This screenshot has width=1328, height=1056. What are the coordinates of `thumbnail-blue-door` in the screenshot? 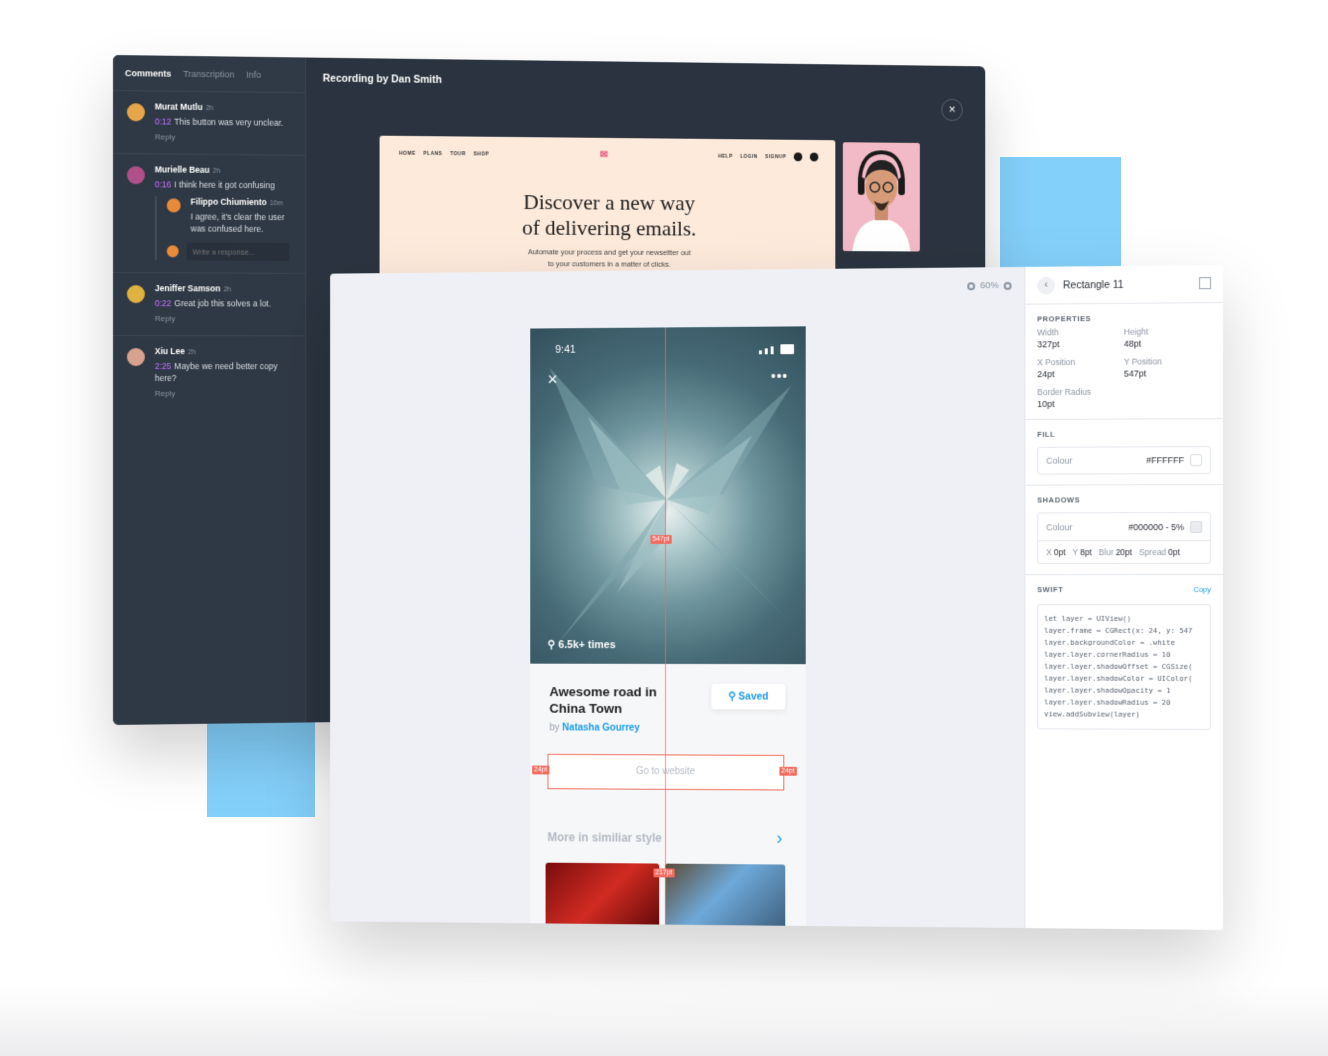 It's located at (725, 896).